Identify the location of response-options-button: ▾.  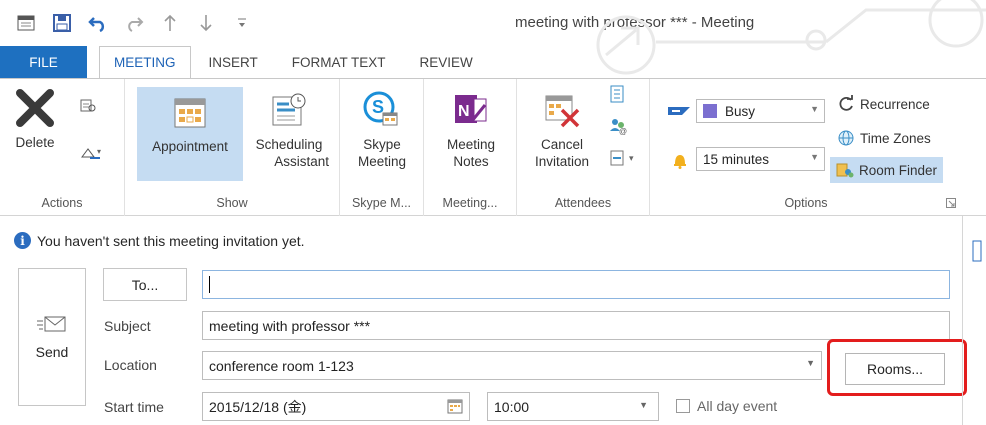
(624, 158).